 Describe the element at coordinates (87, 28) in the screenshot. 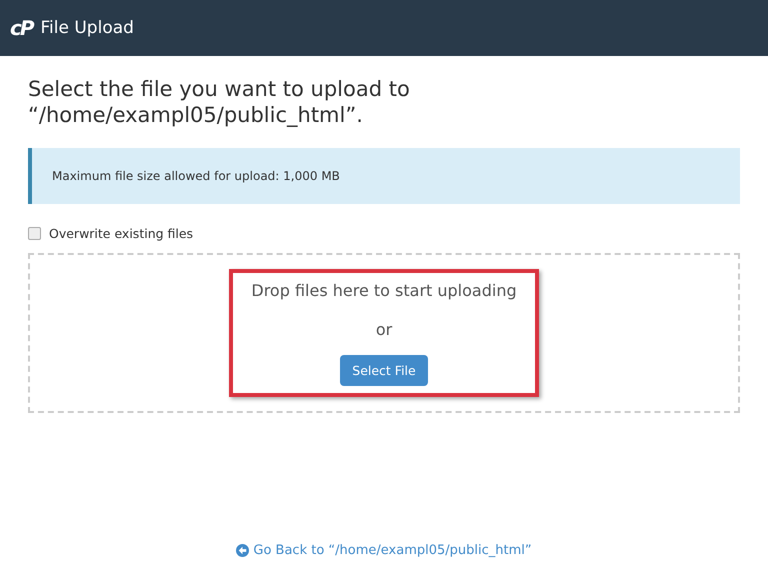

I see `page-title: File Upload` at that location.